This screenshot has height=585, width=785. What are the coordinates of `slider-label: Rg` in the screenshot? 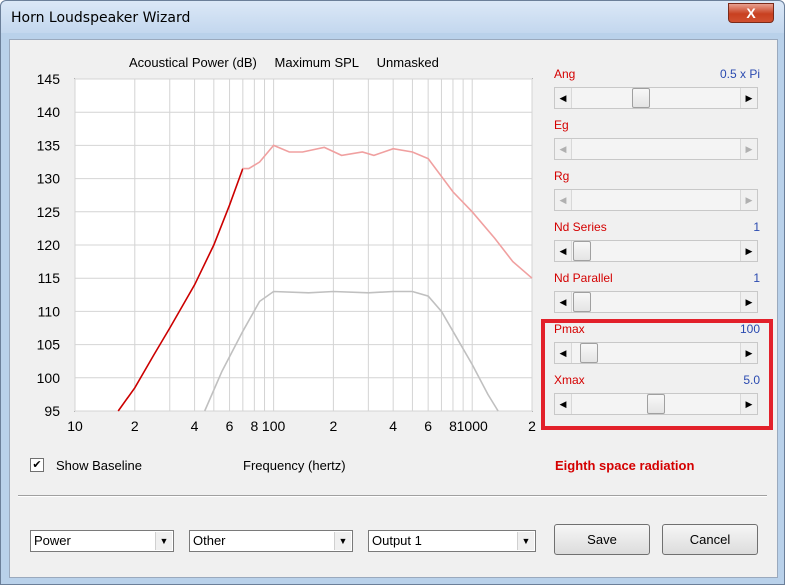 It's located at (562, 176).